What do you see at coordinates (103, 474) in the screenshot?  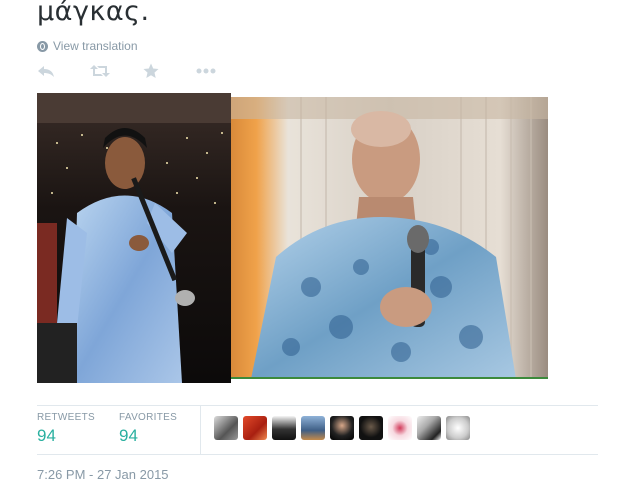 I see `tweet-timestamp: 7:26 PM - 27 Jan 2015` at bounding box center [103, 474].